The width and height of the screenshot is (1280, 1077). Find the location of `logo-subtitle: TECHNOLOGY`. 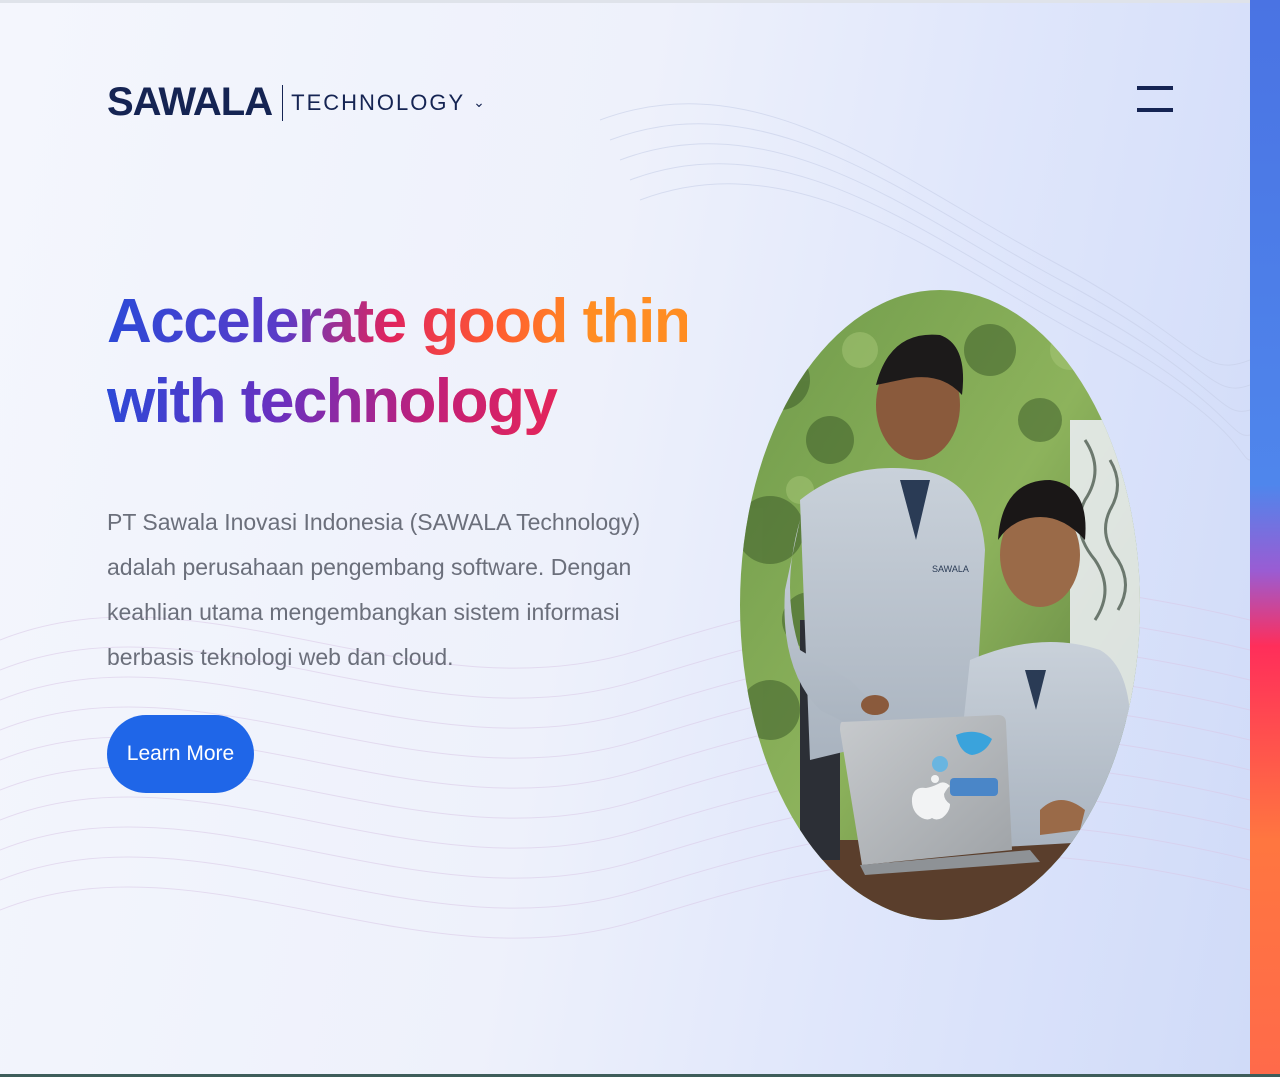

logo-subtitle: TECHNOLOGY is located at coordinates (378, 102).